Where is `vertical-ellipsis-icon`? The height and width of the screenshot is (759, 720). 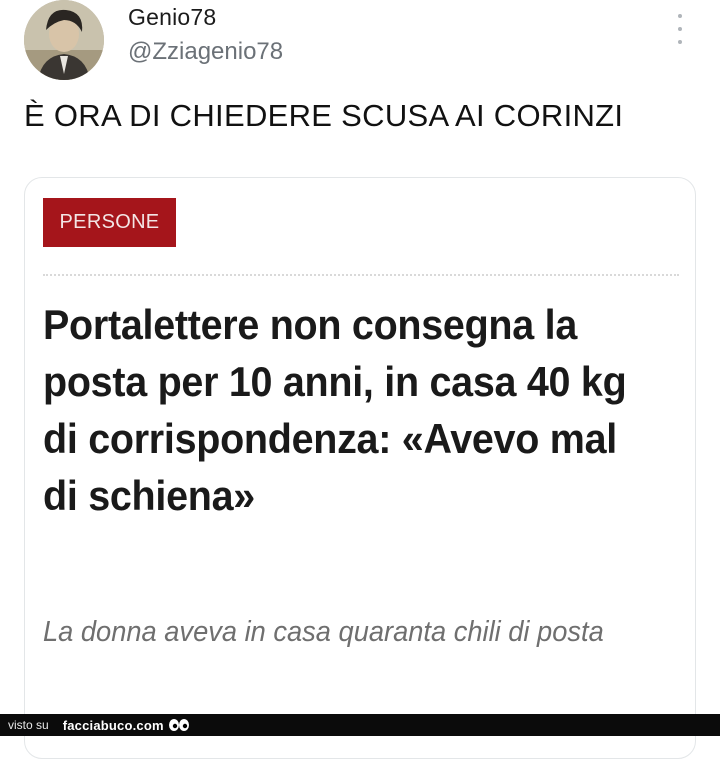
vertical-ellipsis-icon is located at coordinates (680, 29).